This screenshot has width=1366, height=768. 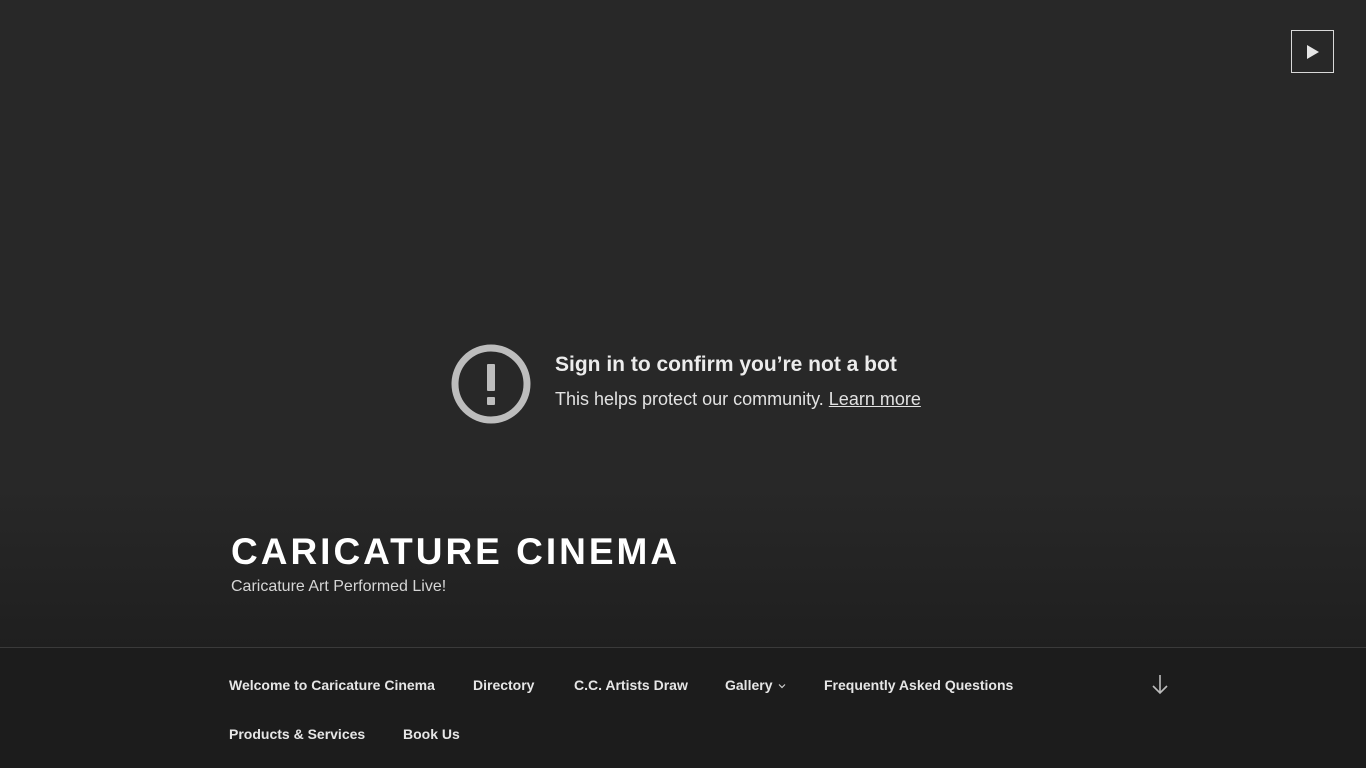 What do you see at coordinates (918, 685) in the screenshot?
I see `nav-item-faq: Frequently Asked Questions` at bounding box center [918, 685].